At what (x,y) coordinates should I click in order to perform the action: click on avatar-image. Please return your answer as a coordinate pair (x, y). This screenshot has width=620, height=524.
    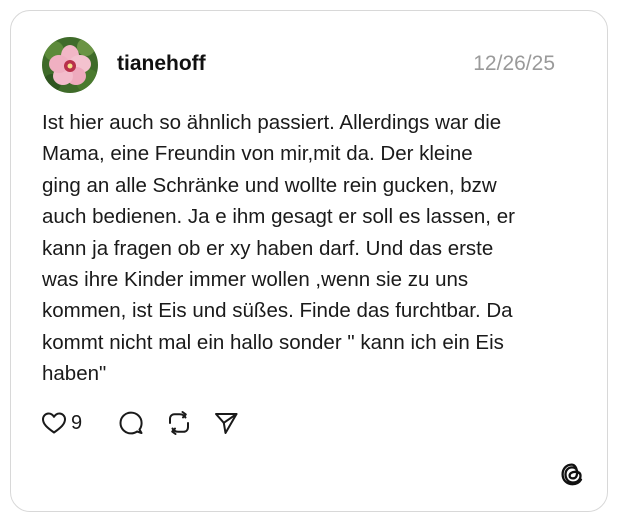
    Looking at the image, I should click on (70, 65).